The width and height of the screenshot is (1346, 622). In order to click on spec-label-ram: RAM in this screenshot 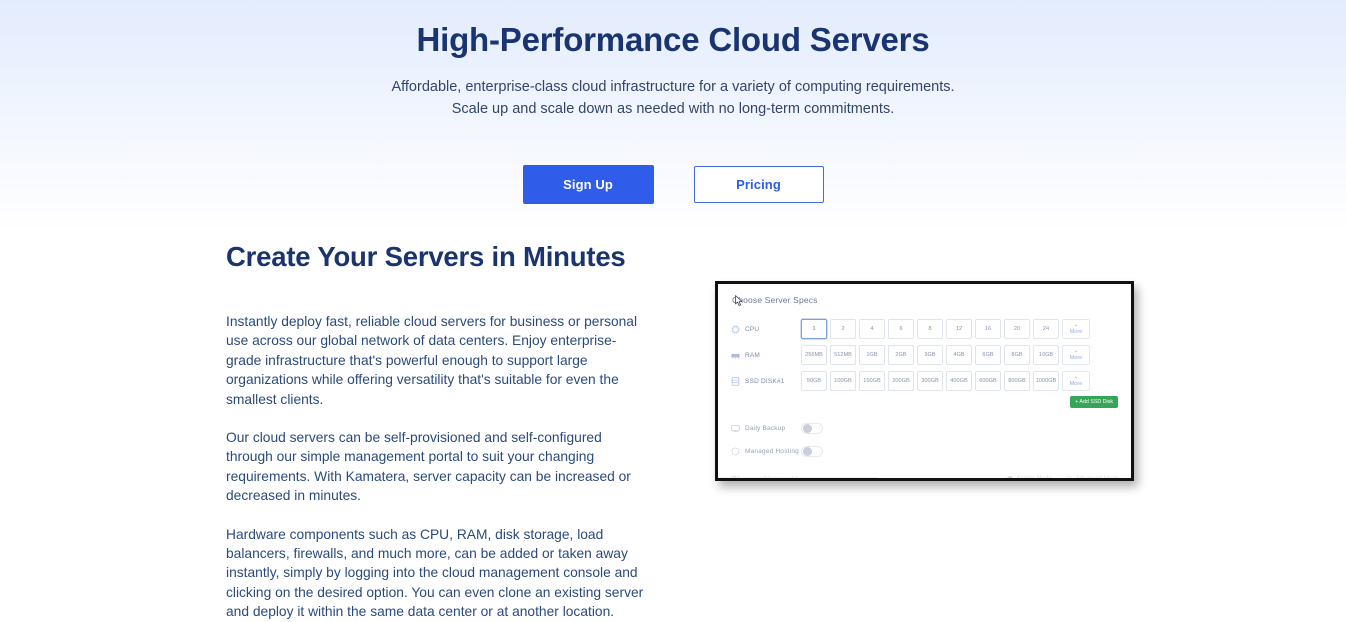, I will do `click(766, 355)`.